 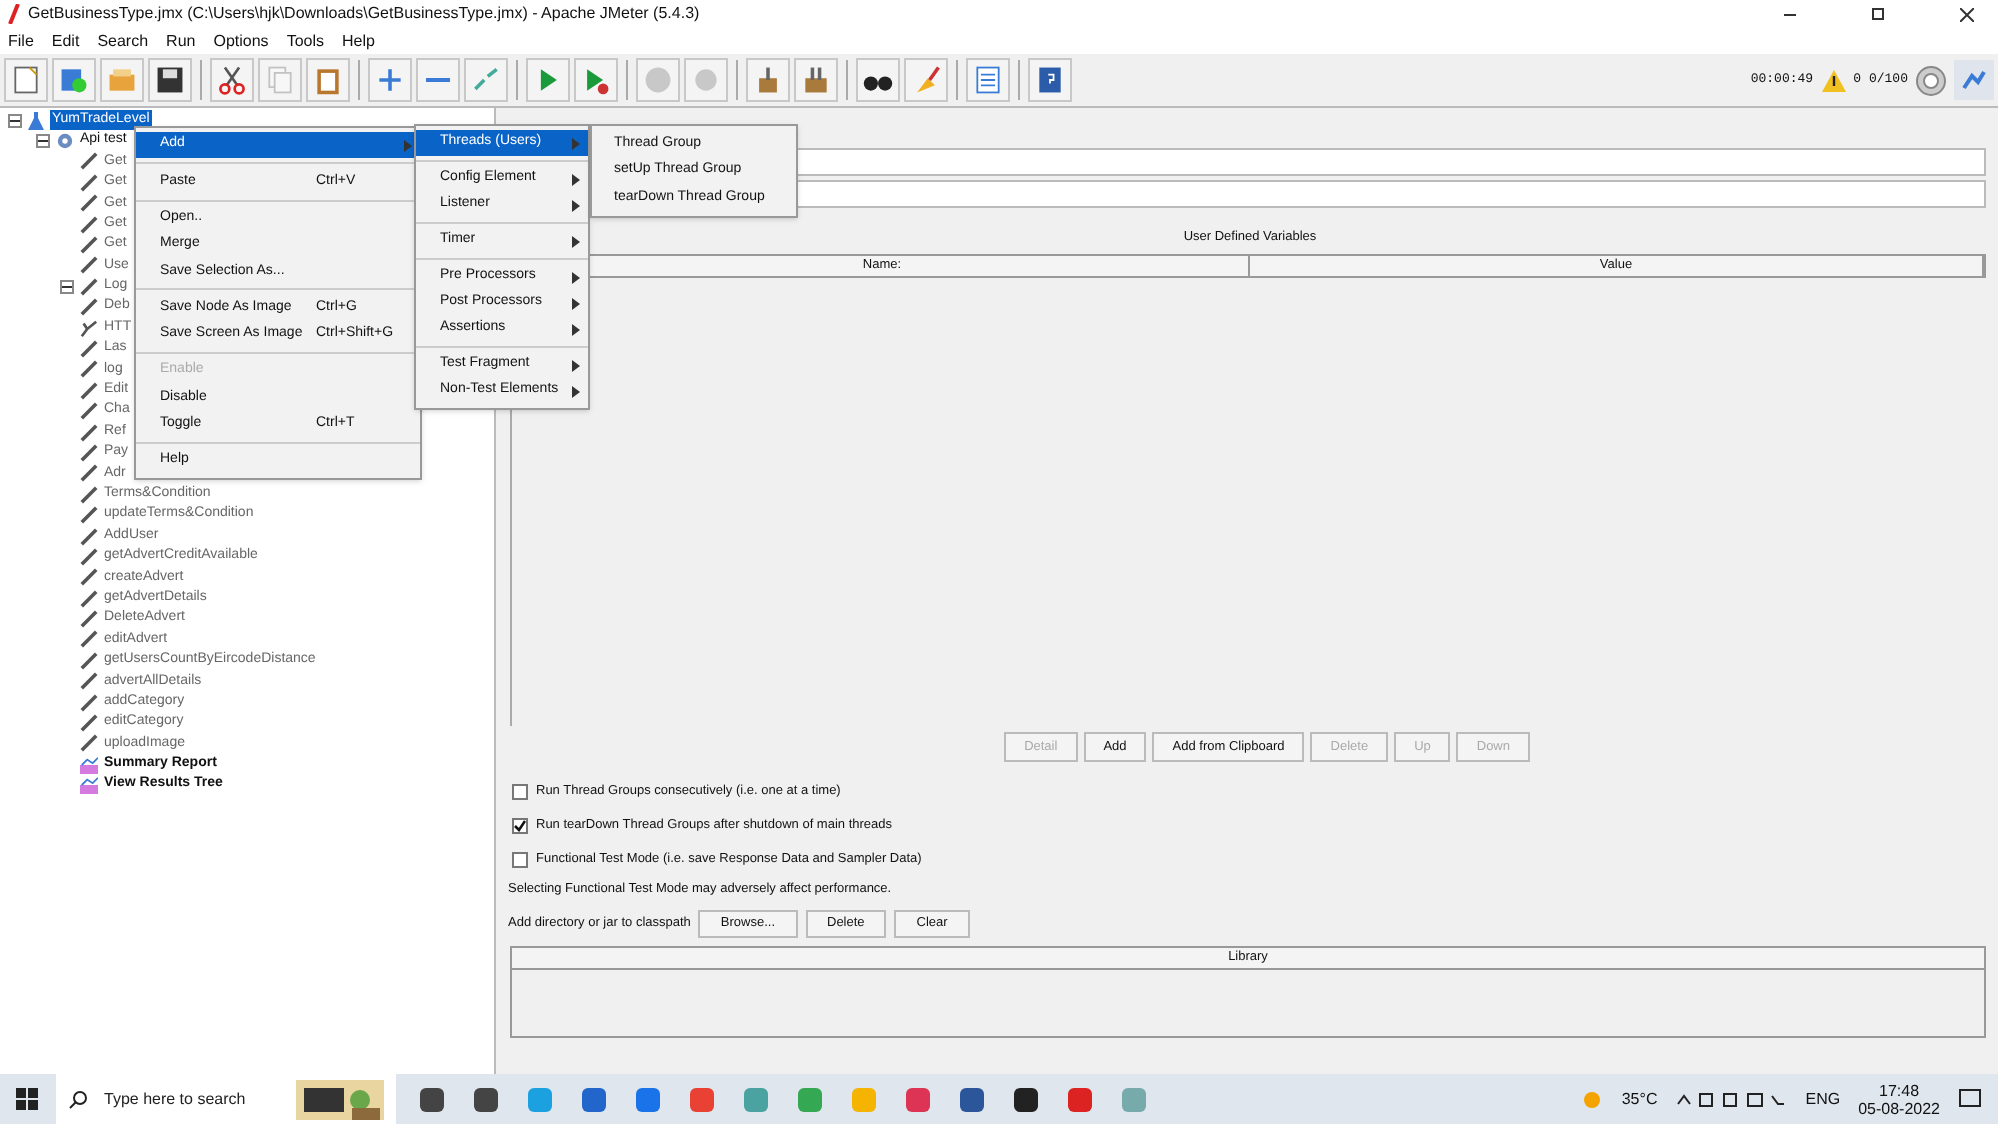 What do you see at coordinates (1833, 80) in the screenshot?
I see `warning-icon` at bounding box center [1833, 80].